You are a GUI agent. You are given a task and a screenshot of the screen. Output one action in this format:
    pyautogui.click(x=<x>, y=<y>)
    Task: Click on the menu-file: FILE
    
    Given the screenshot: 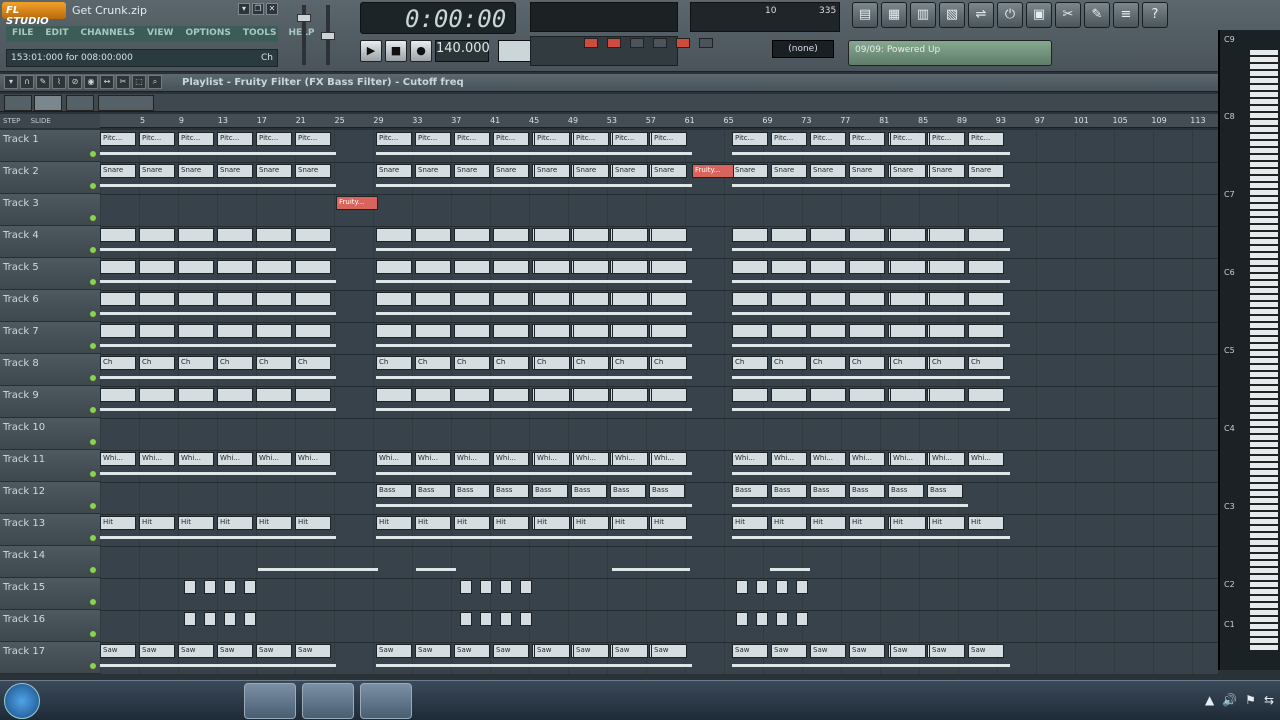 What is the action you would take?
    pyautogui.click(x=22, y=34)
    